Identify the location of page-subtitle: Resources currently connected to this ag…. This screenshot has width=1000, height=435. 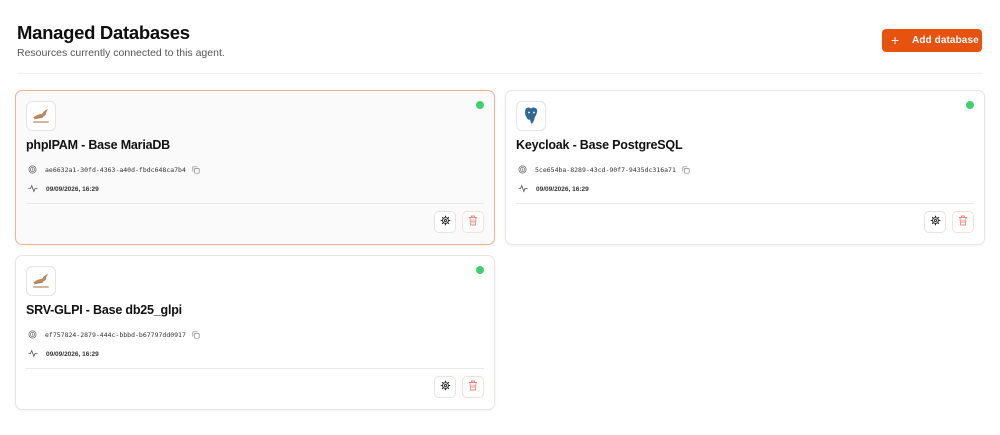
(121, 53).